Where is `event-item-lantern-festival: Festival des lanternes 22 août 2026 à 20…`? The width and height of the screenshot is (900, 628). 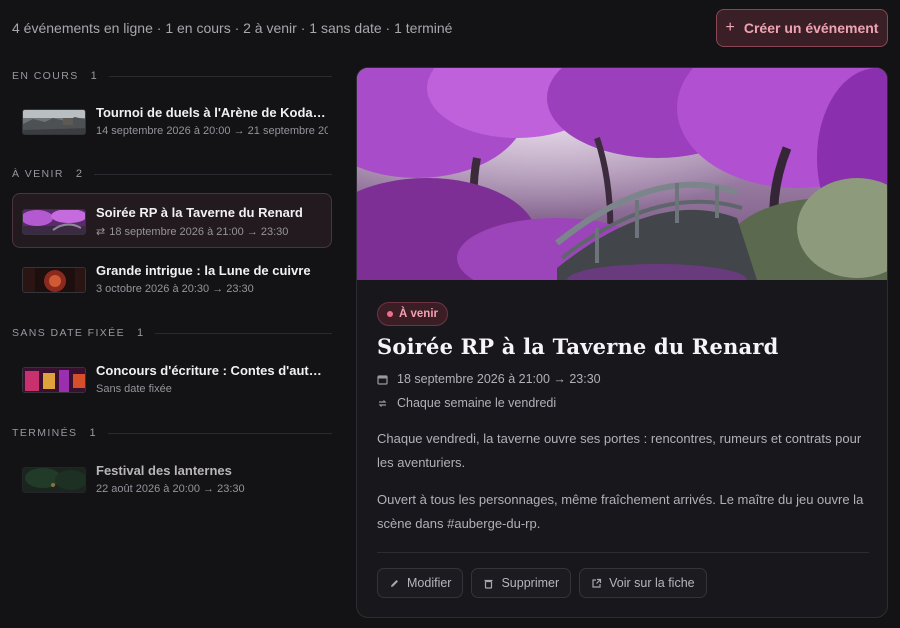
event-item-lantern-festival: Festival des lanternes 22 août 2026 à 20… is located at coordinates (172, 478).